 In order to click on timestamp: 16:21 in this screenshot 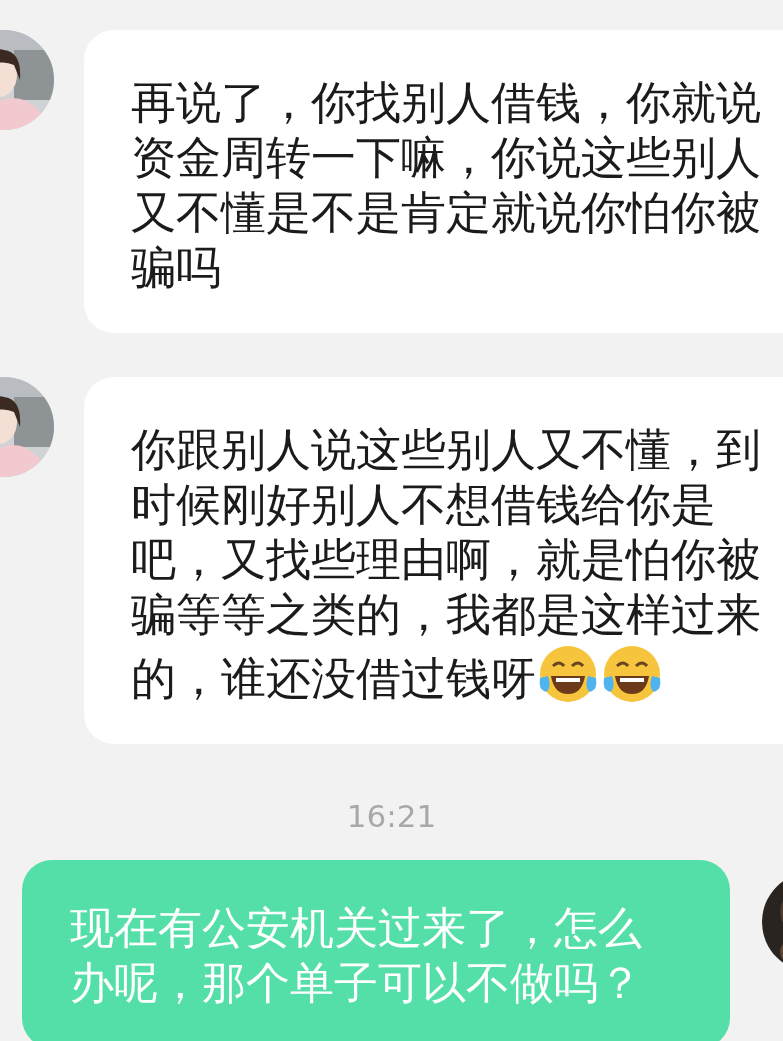, I will do `click(391, 816)`.